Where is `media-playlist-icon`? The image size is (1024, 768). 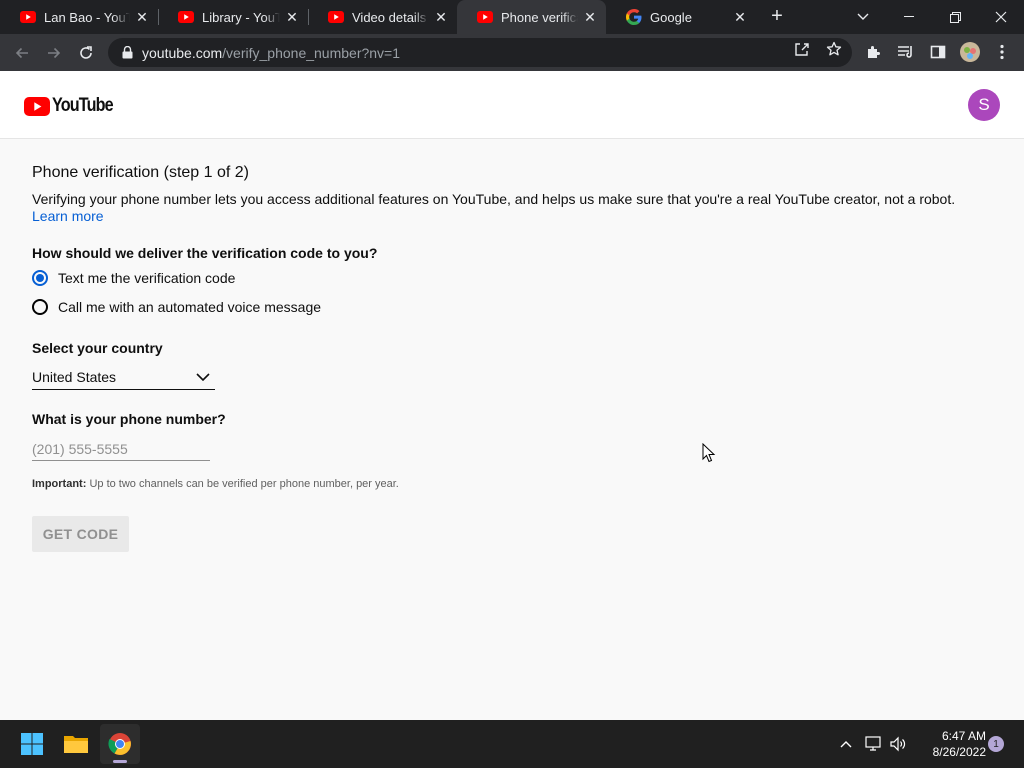
media-playlist-icon is located at coordinates (906, 52).